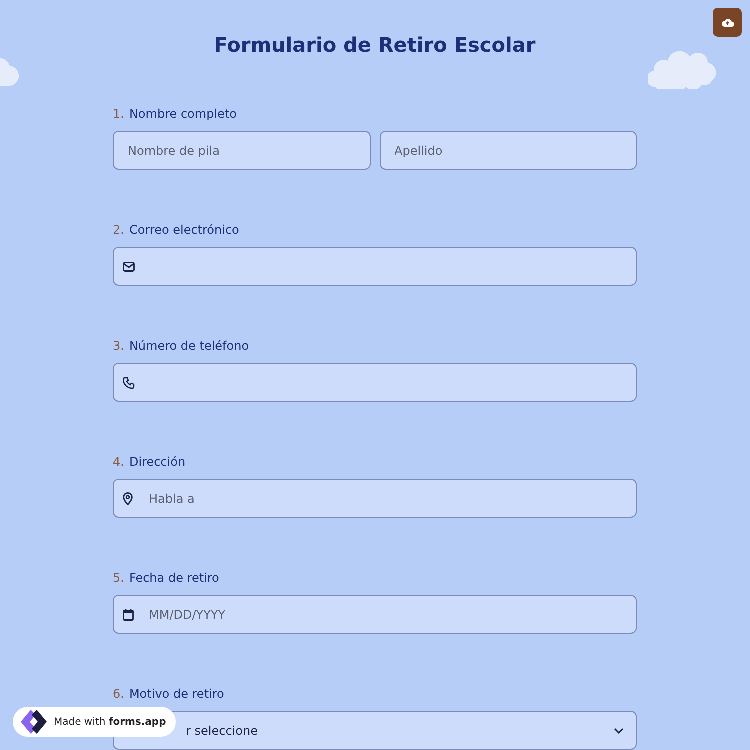 The image size is (750, 750). I want to click on input-field: MM/DD/YYYY, so click(375, 614).